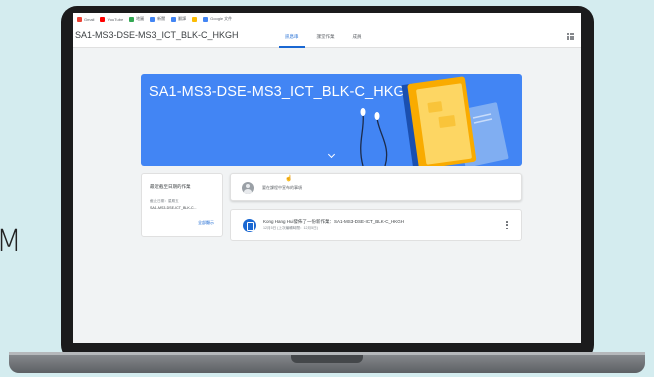  Describe the element at coordinates (248, 188) in the screenshot. I see `avatar` at that location.